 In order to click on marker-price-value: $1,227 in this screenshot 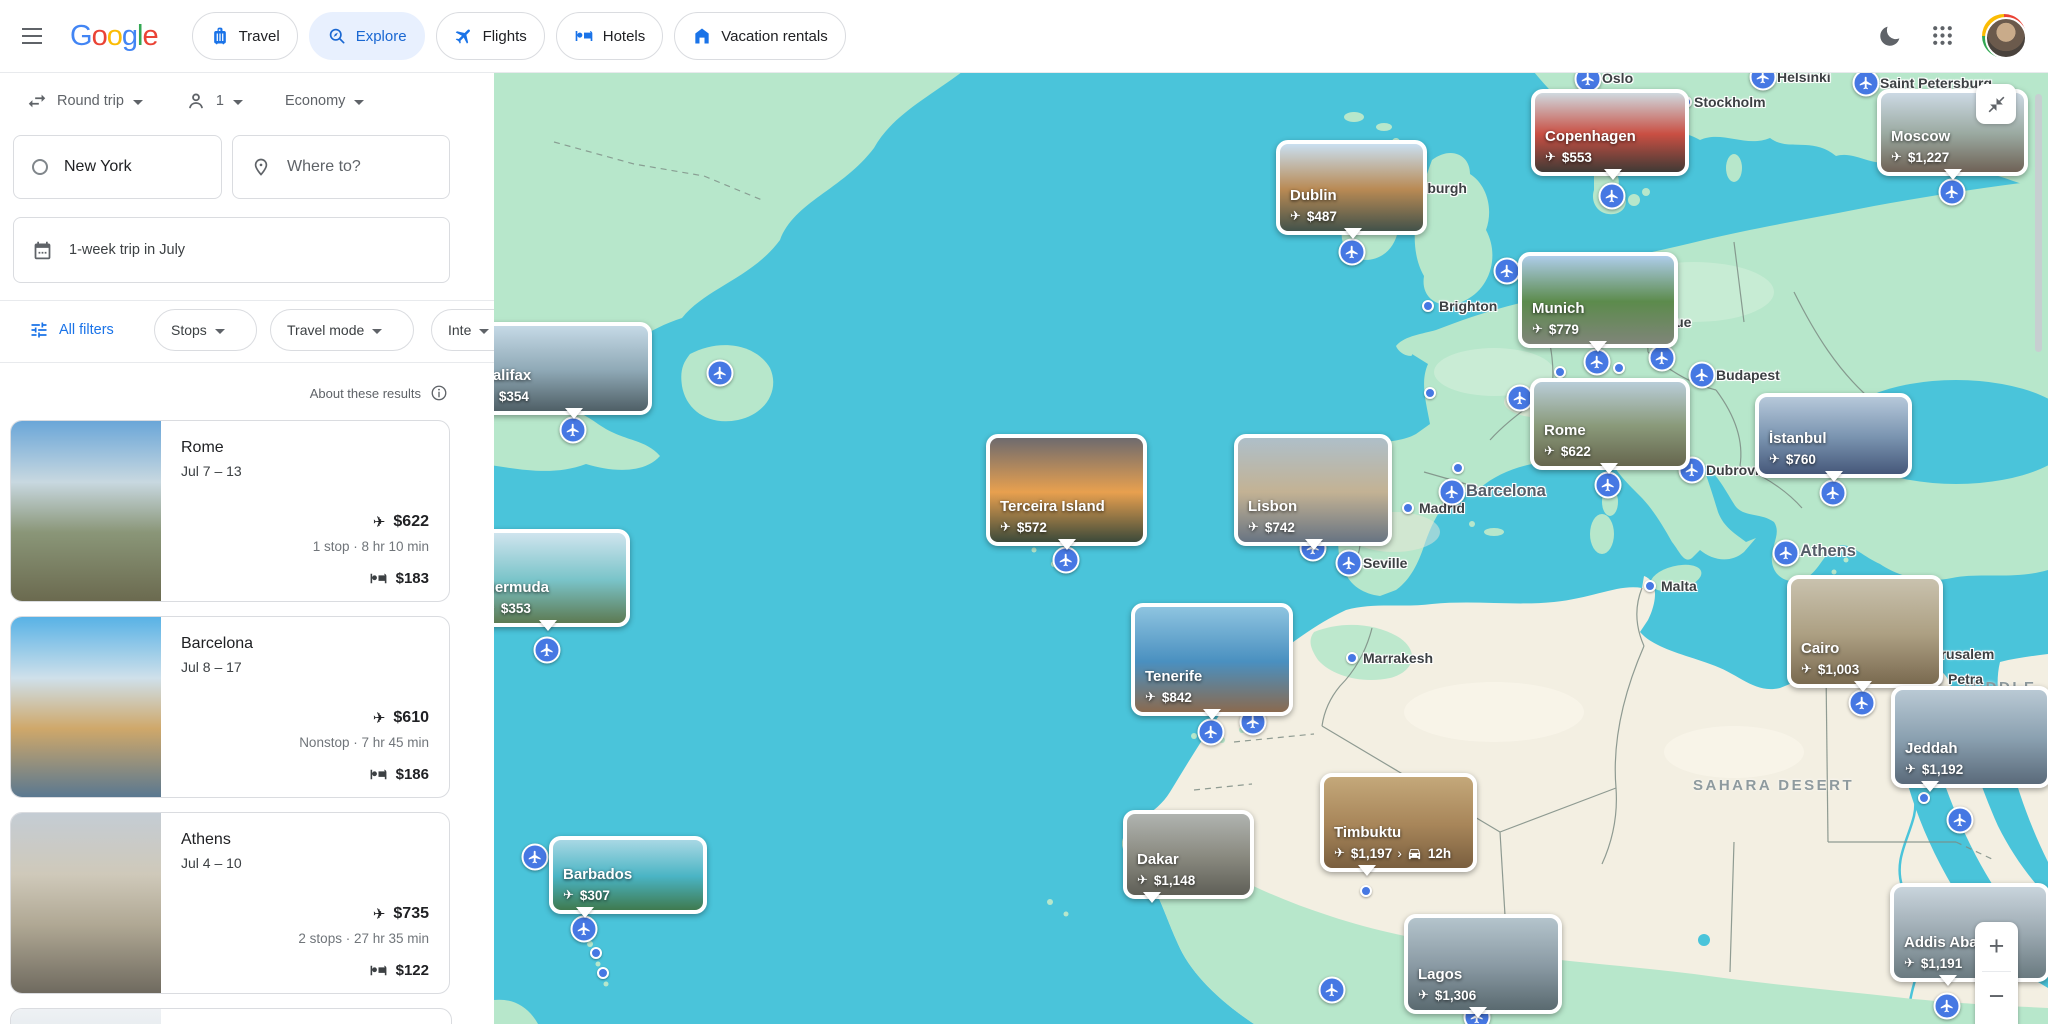, I will do `click(1928, 157)`.